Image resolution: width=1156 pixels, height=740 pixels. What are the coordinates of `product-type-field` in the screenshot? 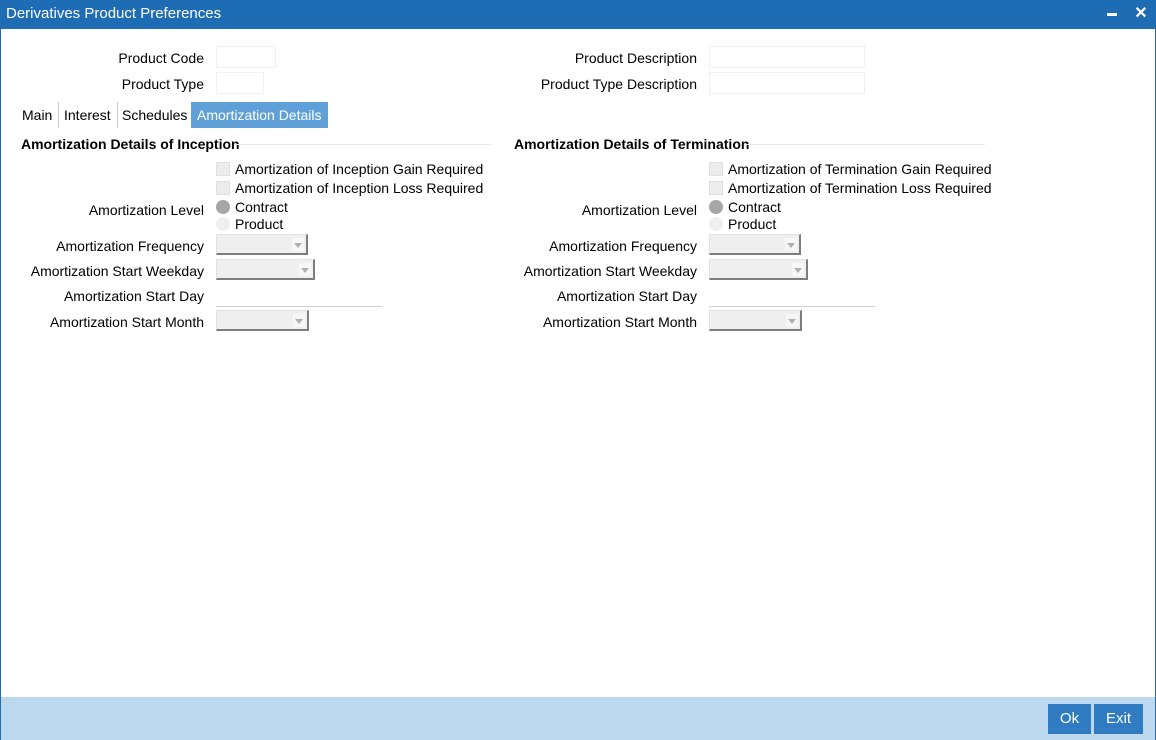 It's located at (240, 83).